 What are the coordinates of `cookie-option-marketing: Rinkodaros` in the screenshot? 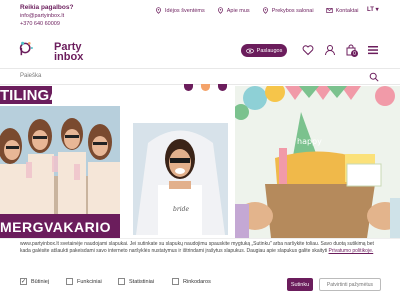 It's located at (191, 281).